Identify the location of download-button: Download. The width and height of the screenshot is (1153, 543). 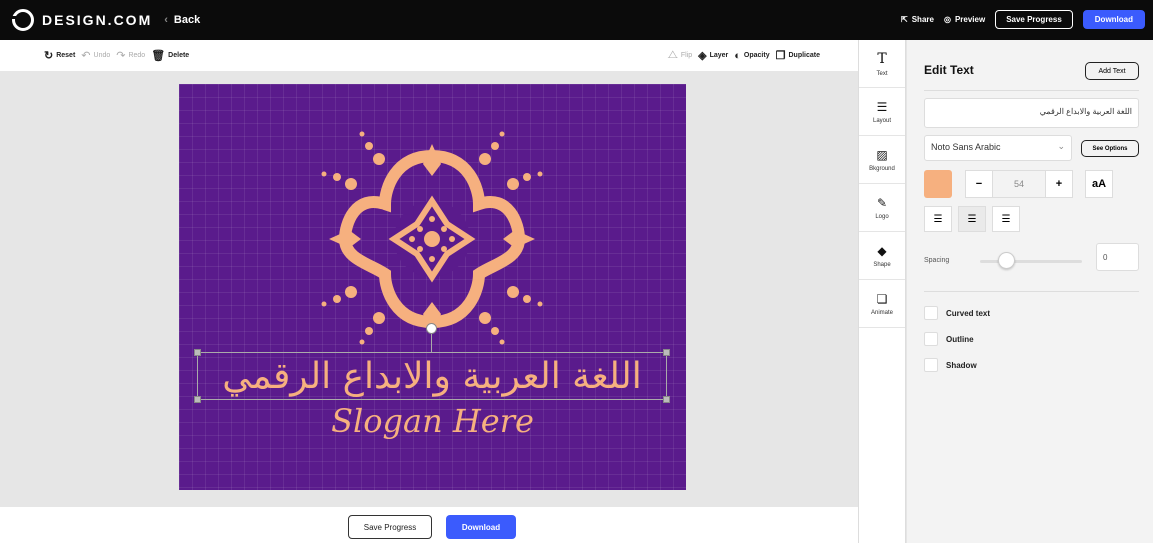
(1113, 19).